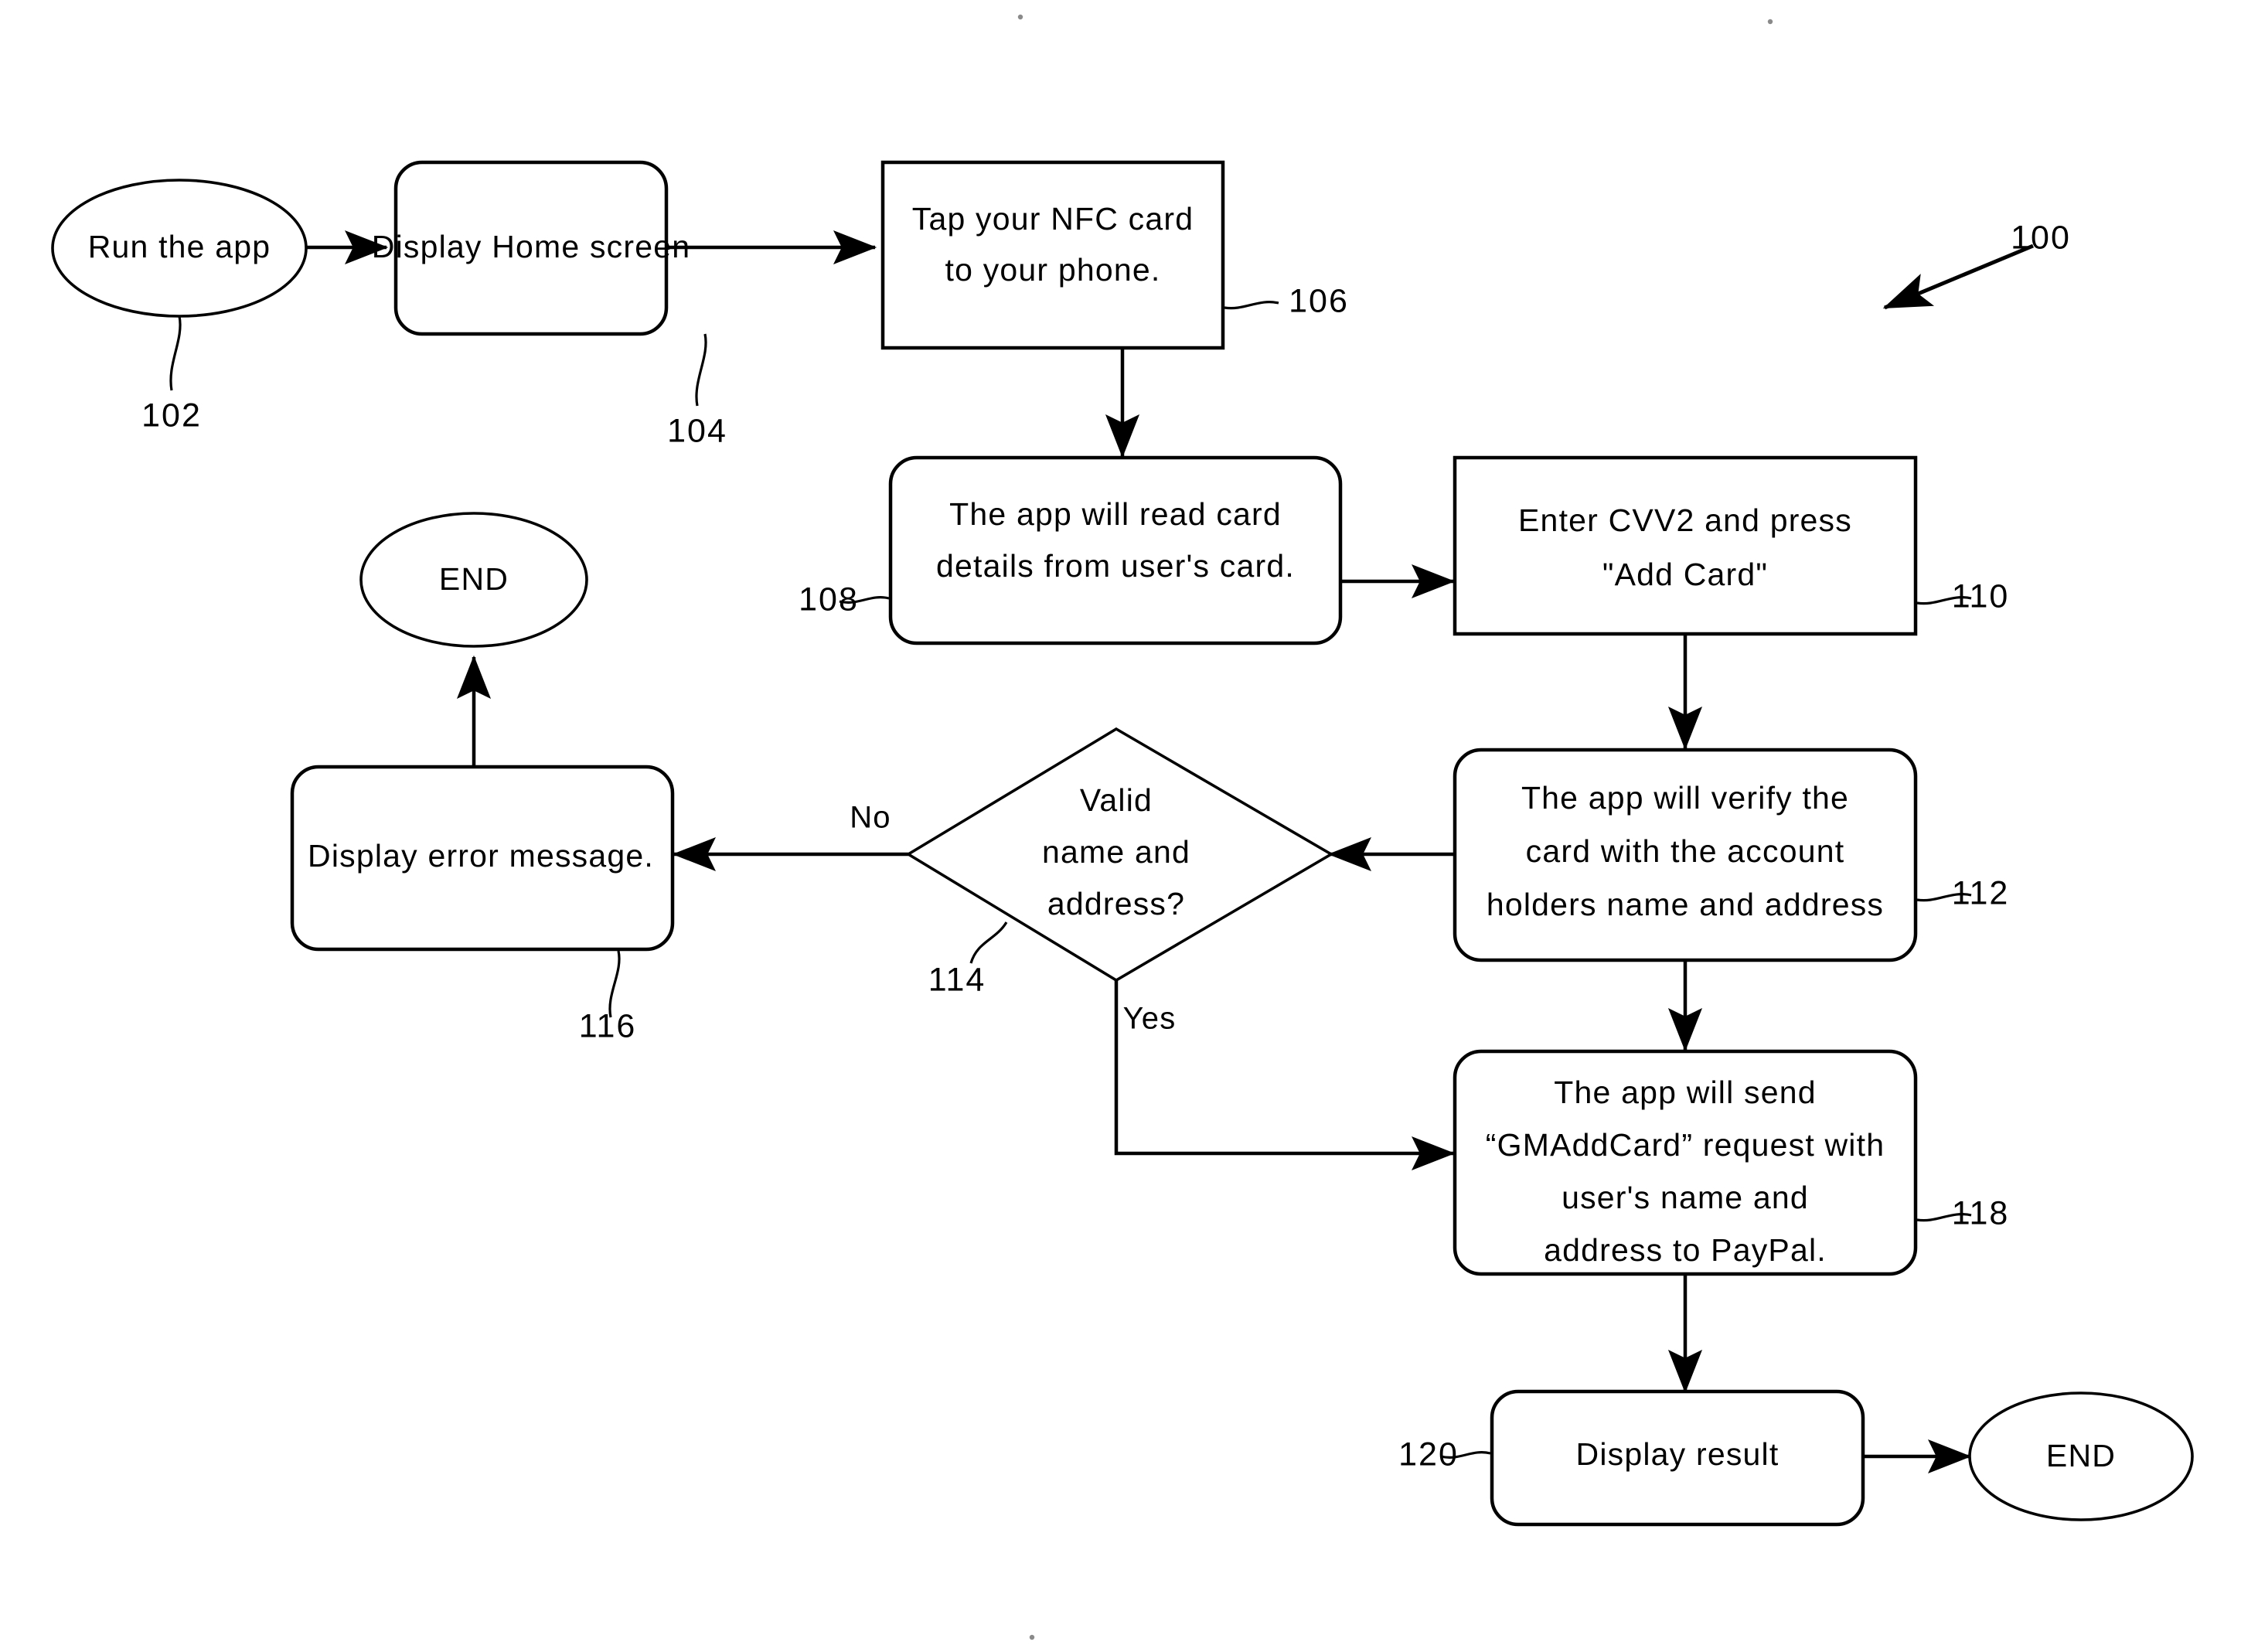 The image size is (2241, 1652). I want to click on node-label-read-card-line2: details from user's card., so click(1115, 566).